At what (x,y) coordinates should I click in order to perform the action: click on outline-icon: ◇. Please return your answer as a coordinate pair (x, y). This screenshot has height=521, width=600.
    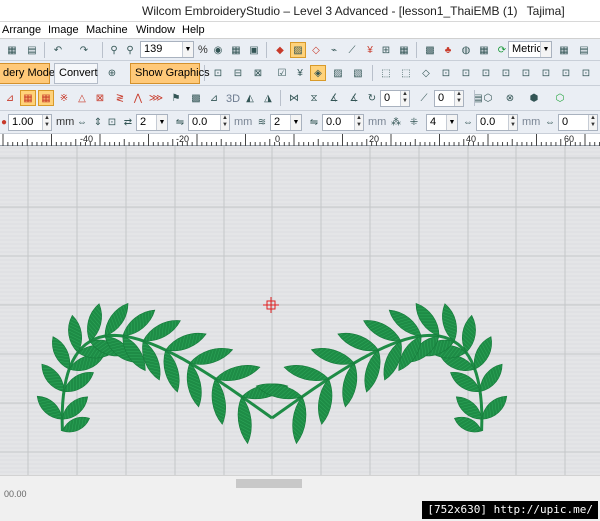
    Looking at the image, I should click on (316, 50).